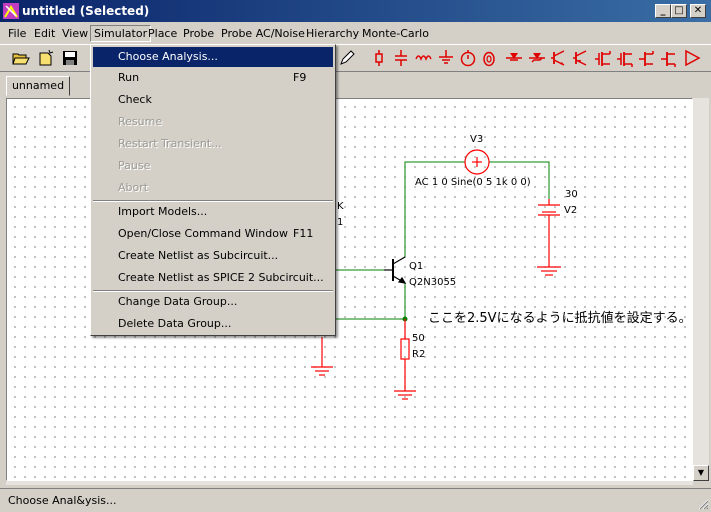 The width and height of the screenshot is (711, 512). I want to click on q1-name-label: Q1, so click(416, 266).